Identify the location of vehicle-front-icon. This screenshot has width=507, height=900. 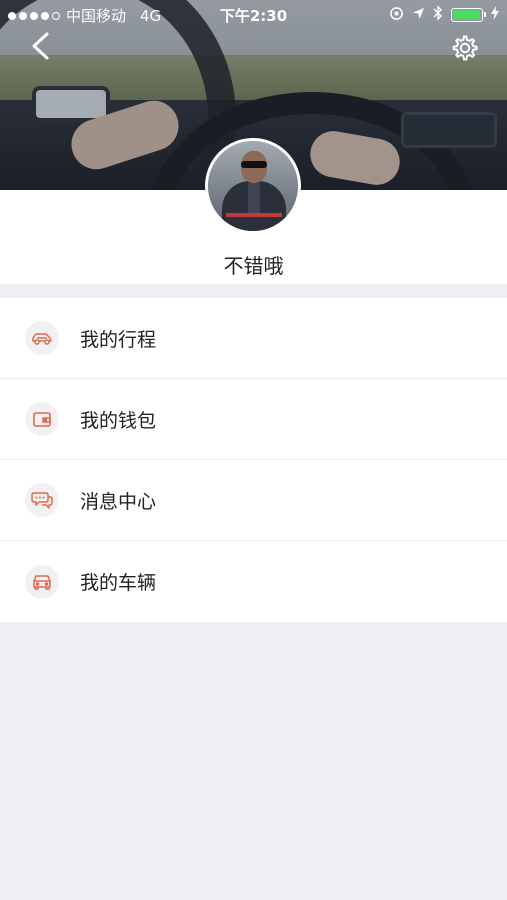
(42, 581).